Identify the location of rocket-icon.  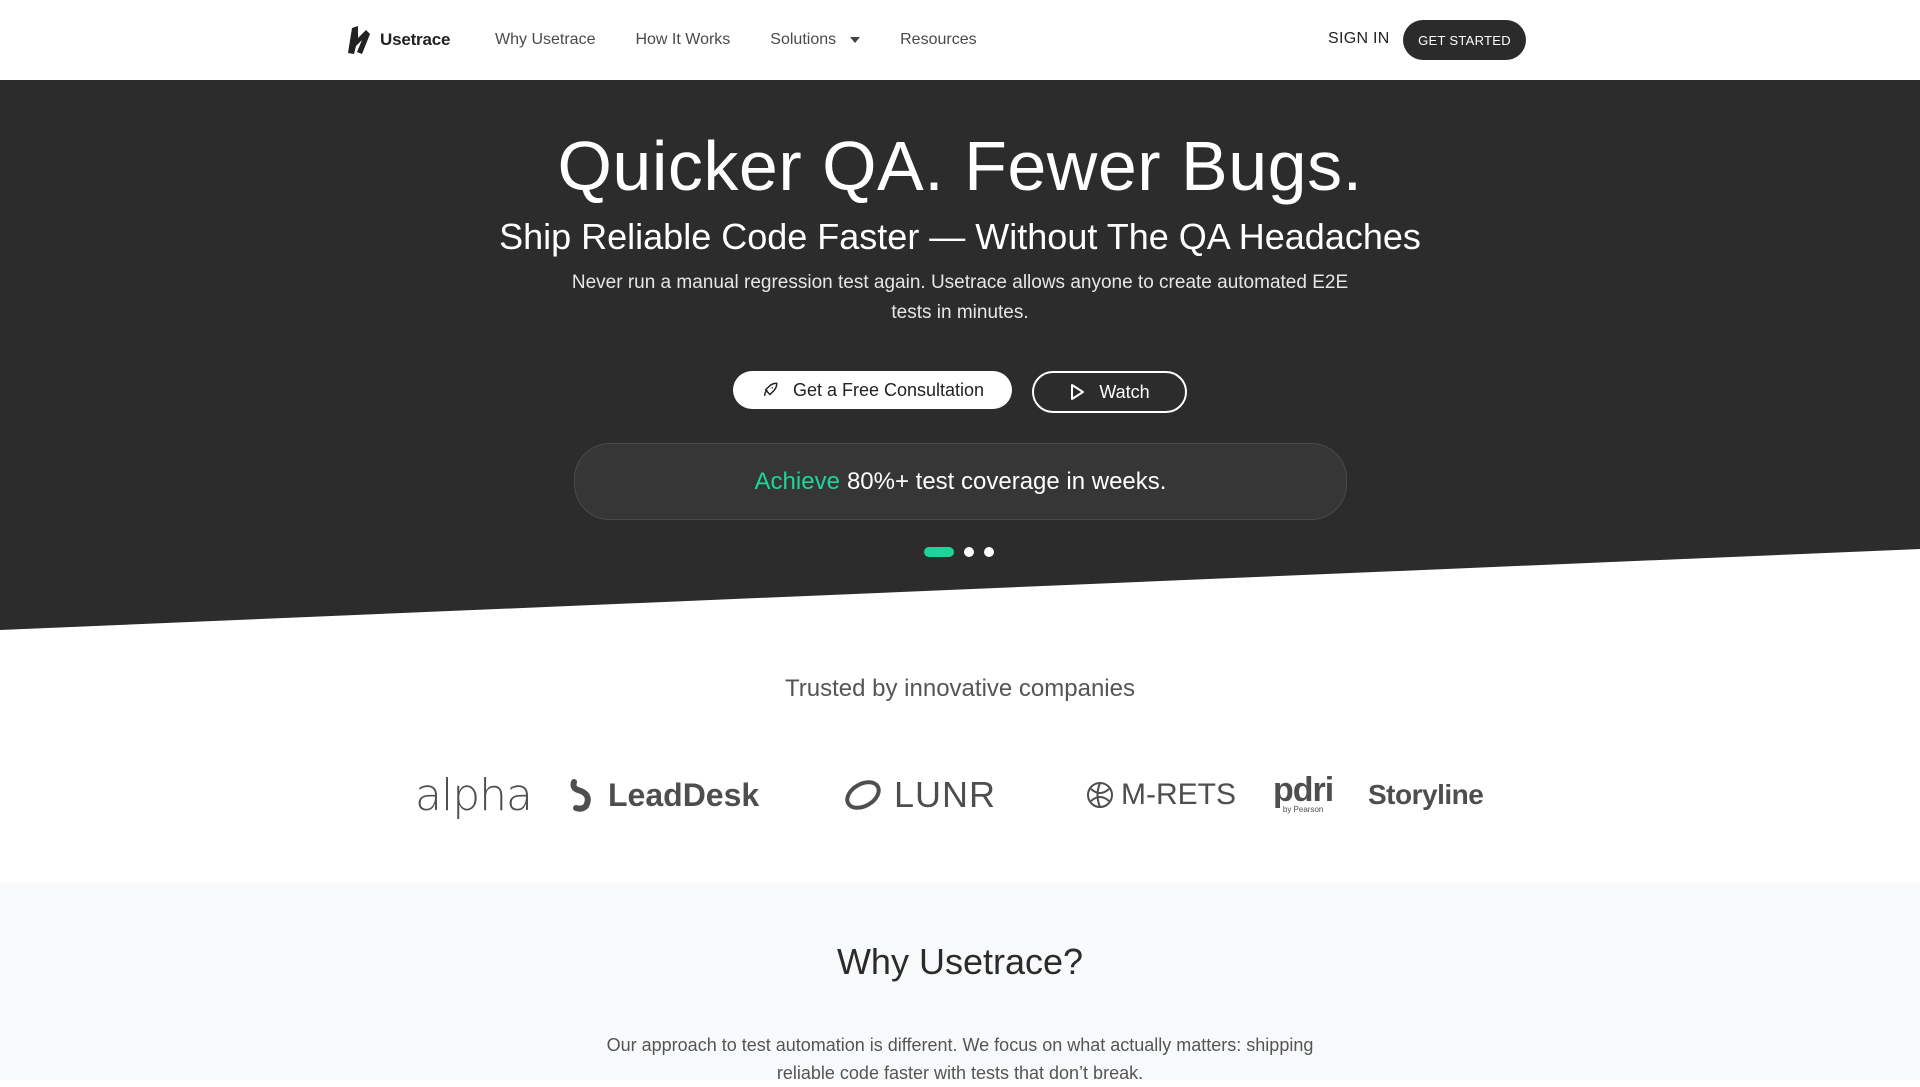
(770, 389).